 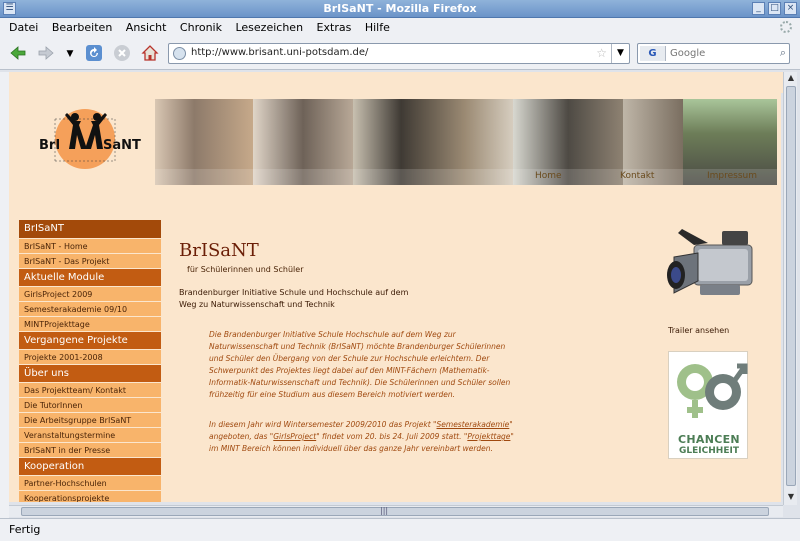 What do you see at coordinates (601, 53) in the screenshot?
I see `bookmark-star-icon: ☆` at bounding box center [601, 53].